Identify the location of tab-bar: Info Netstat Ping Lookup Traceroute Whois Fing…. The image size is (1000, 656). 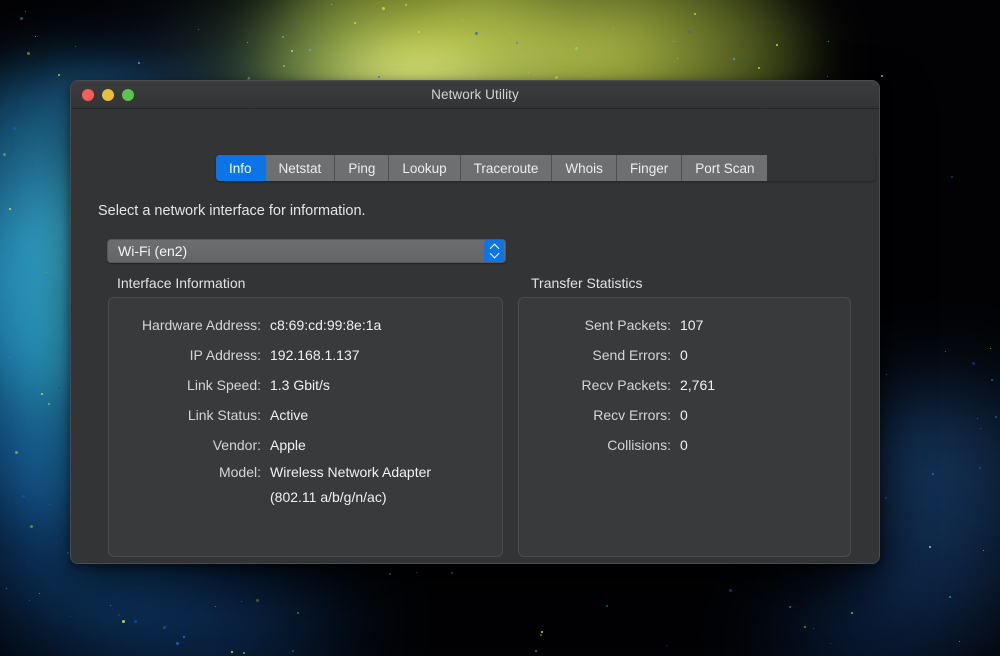
(545, 168).